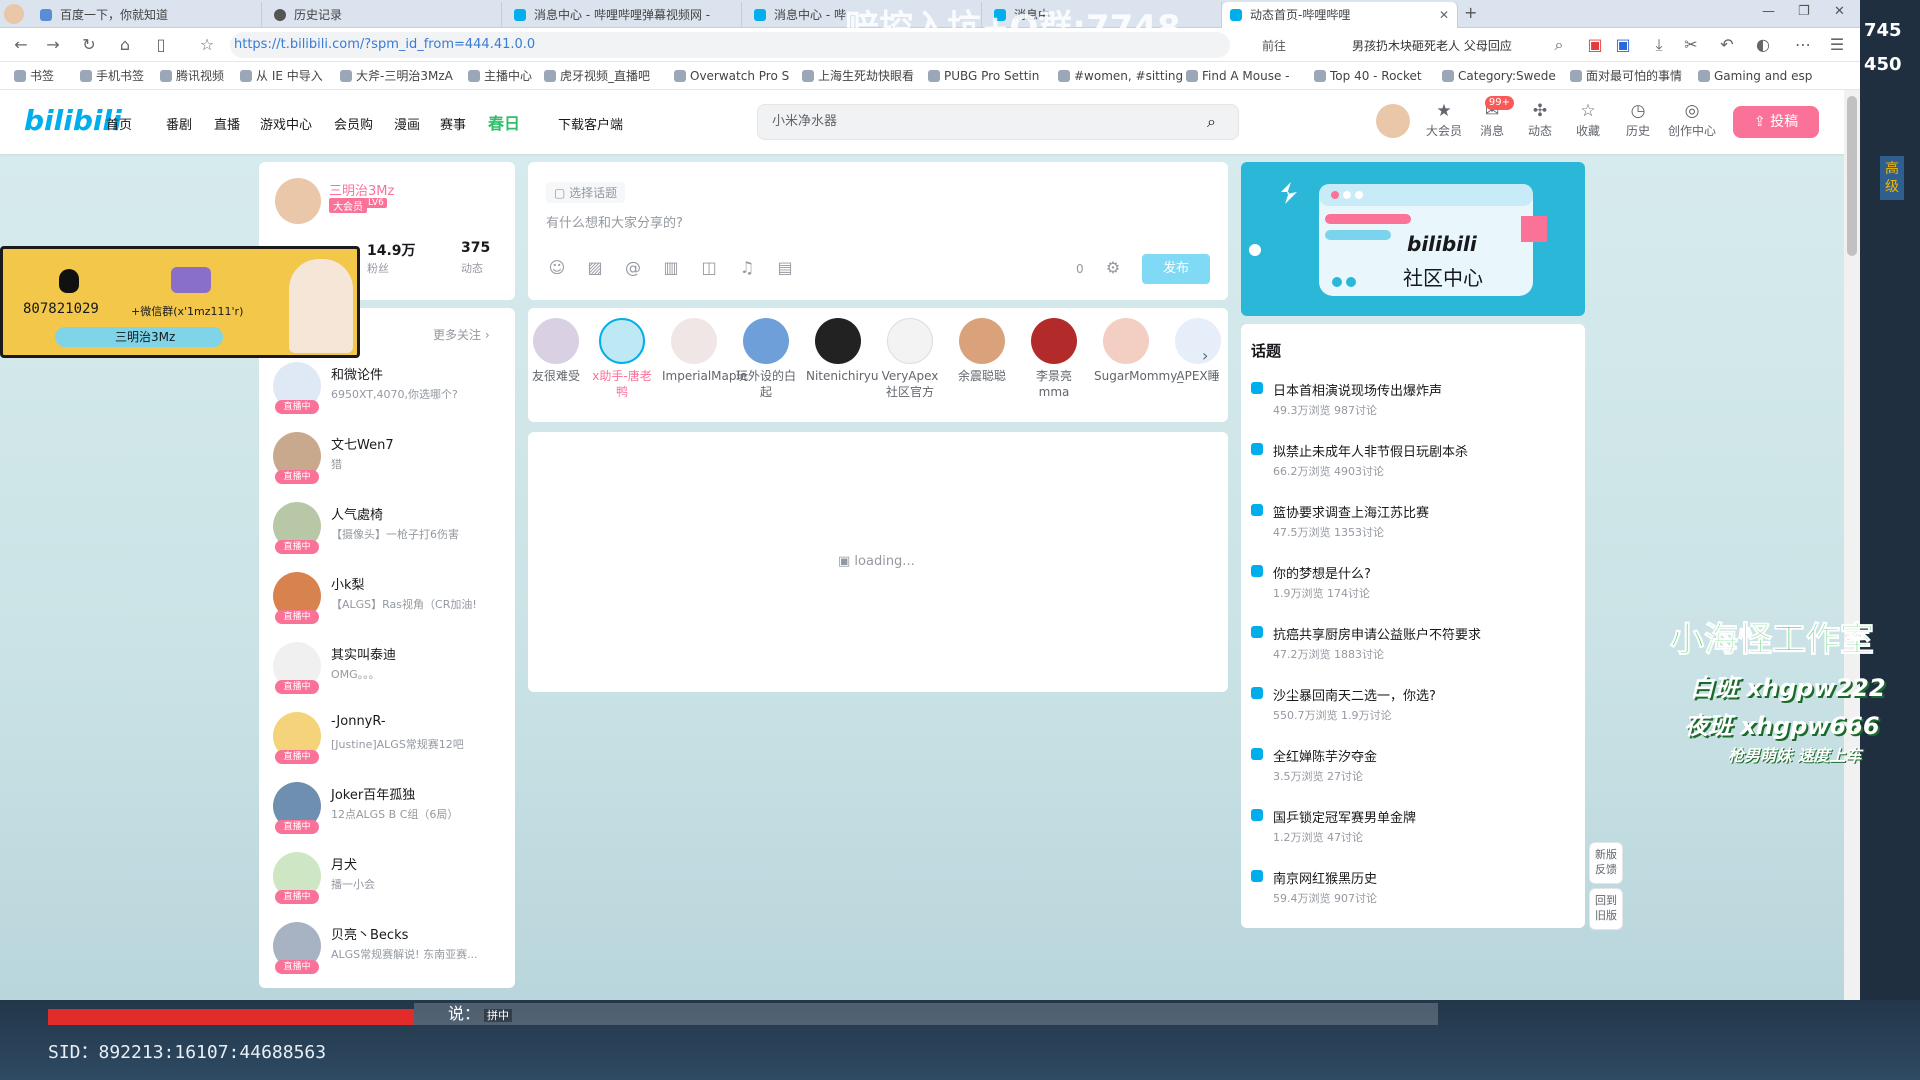  I want to click on list-item: 直播中 月犬 播一小会, so click(388, 887).